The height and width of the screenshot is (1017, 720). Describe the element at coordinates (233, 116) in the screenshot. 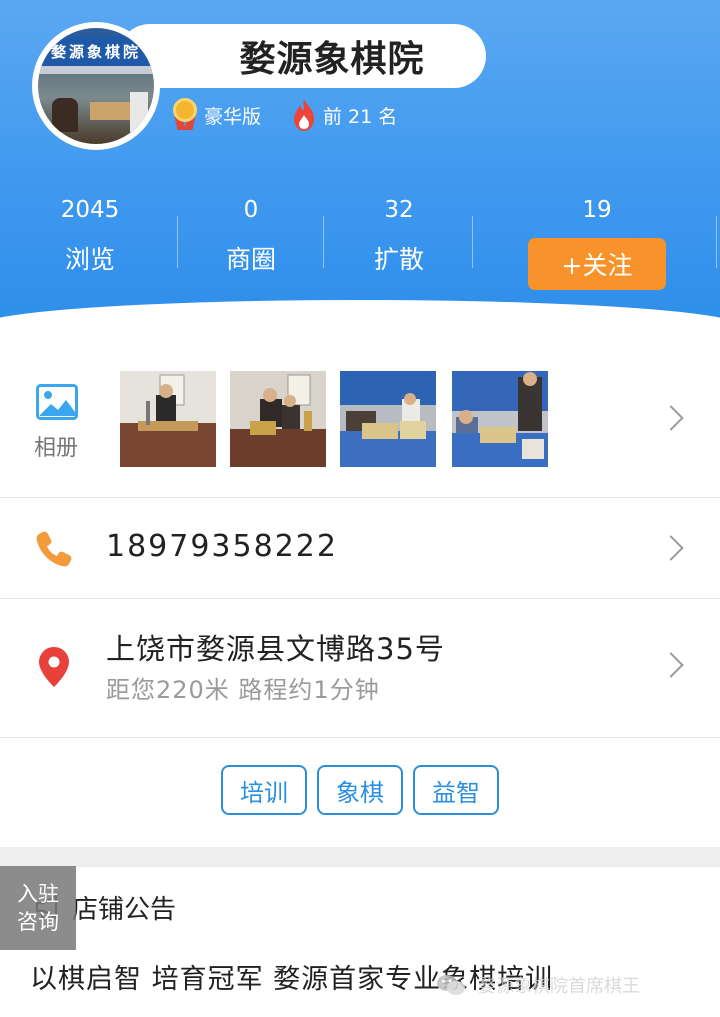

I see `badge-deluxe-label: 豪华版` at that location.